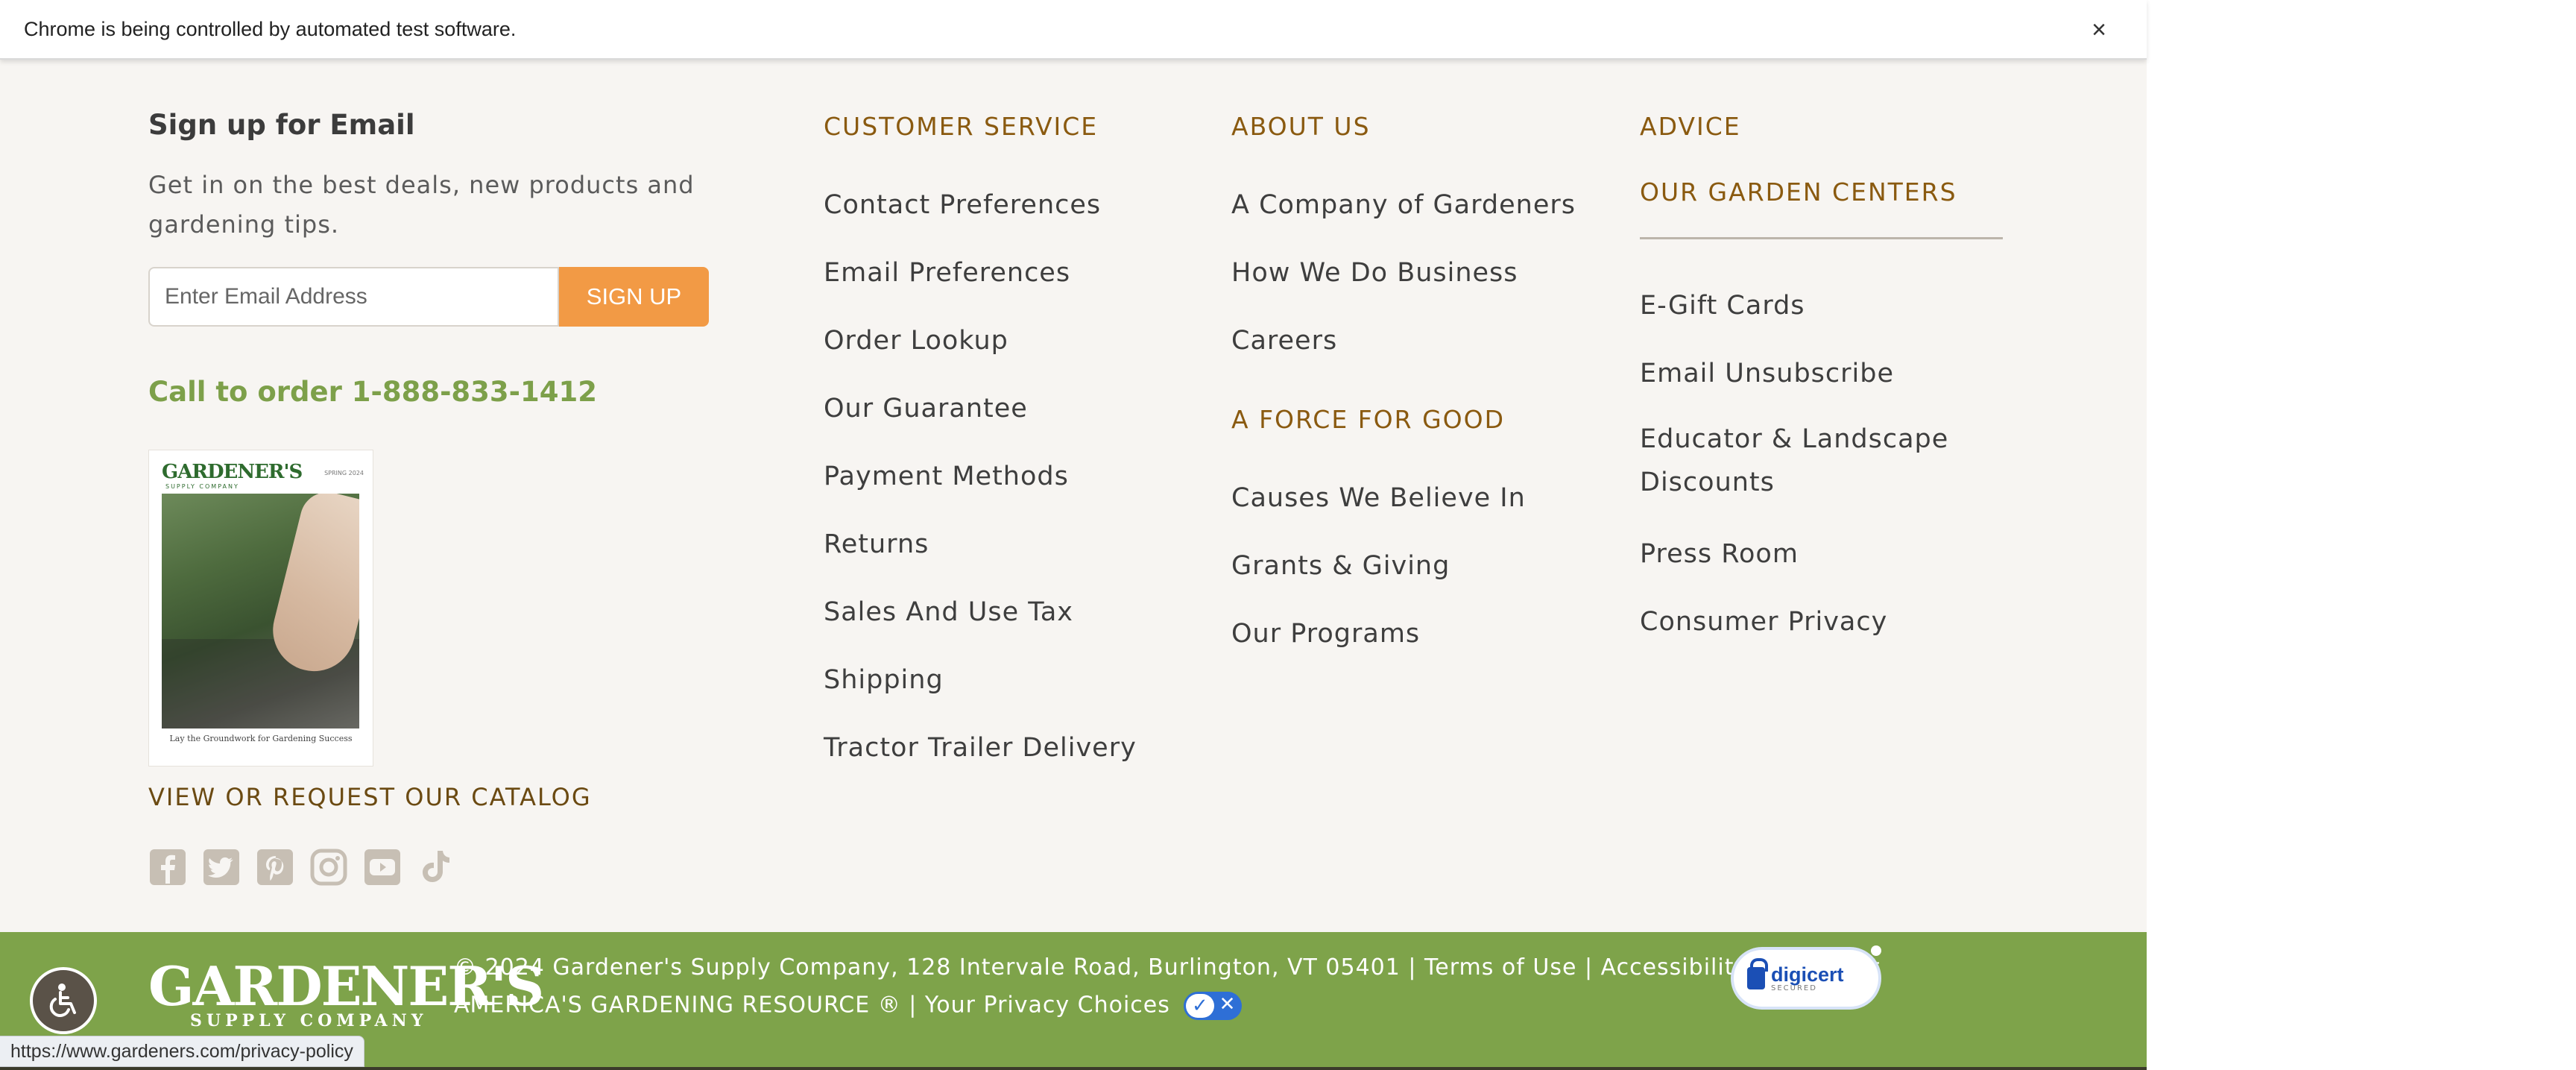  I want to click on close-icon: ×, so click(2099, 30).